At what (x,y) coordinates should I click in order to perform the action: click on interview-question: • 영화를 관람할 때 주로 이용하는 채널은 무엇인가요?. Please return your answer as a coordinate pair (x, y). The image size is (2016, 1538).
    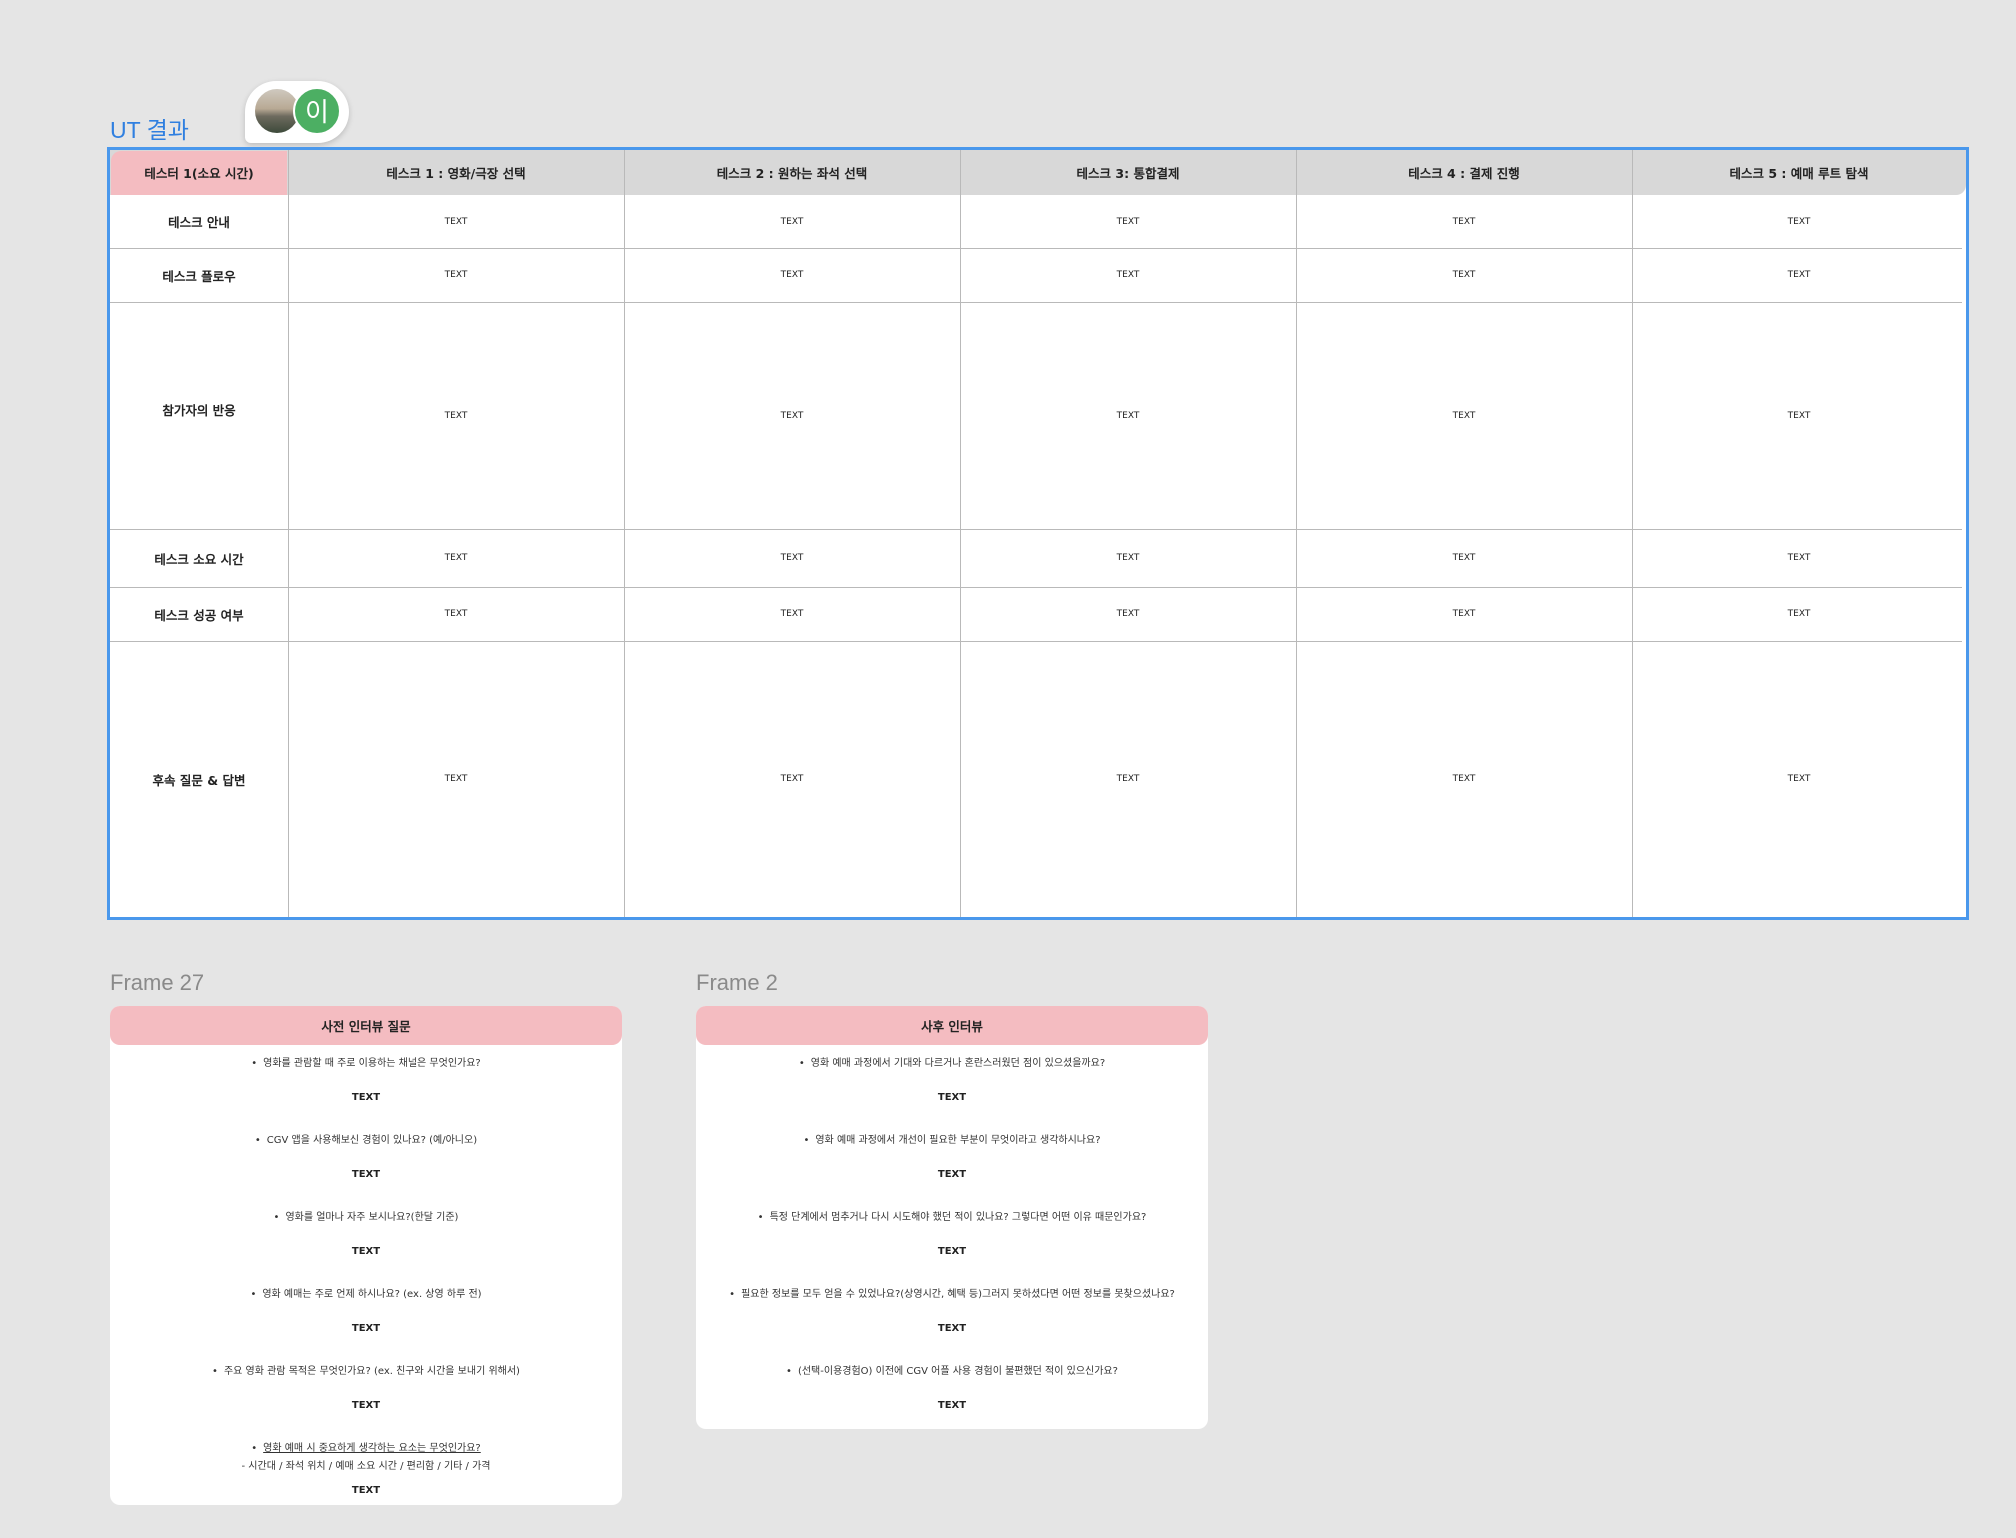
    Looking at the image, I should click on (366, 1061).